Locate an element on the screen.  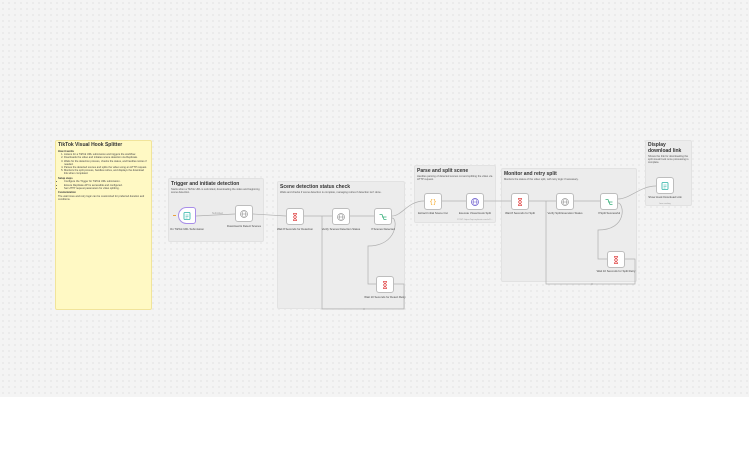
code-icon: {} is located at coordinates (432, 202).